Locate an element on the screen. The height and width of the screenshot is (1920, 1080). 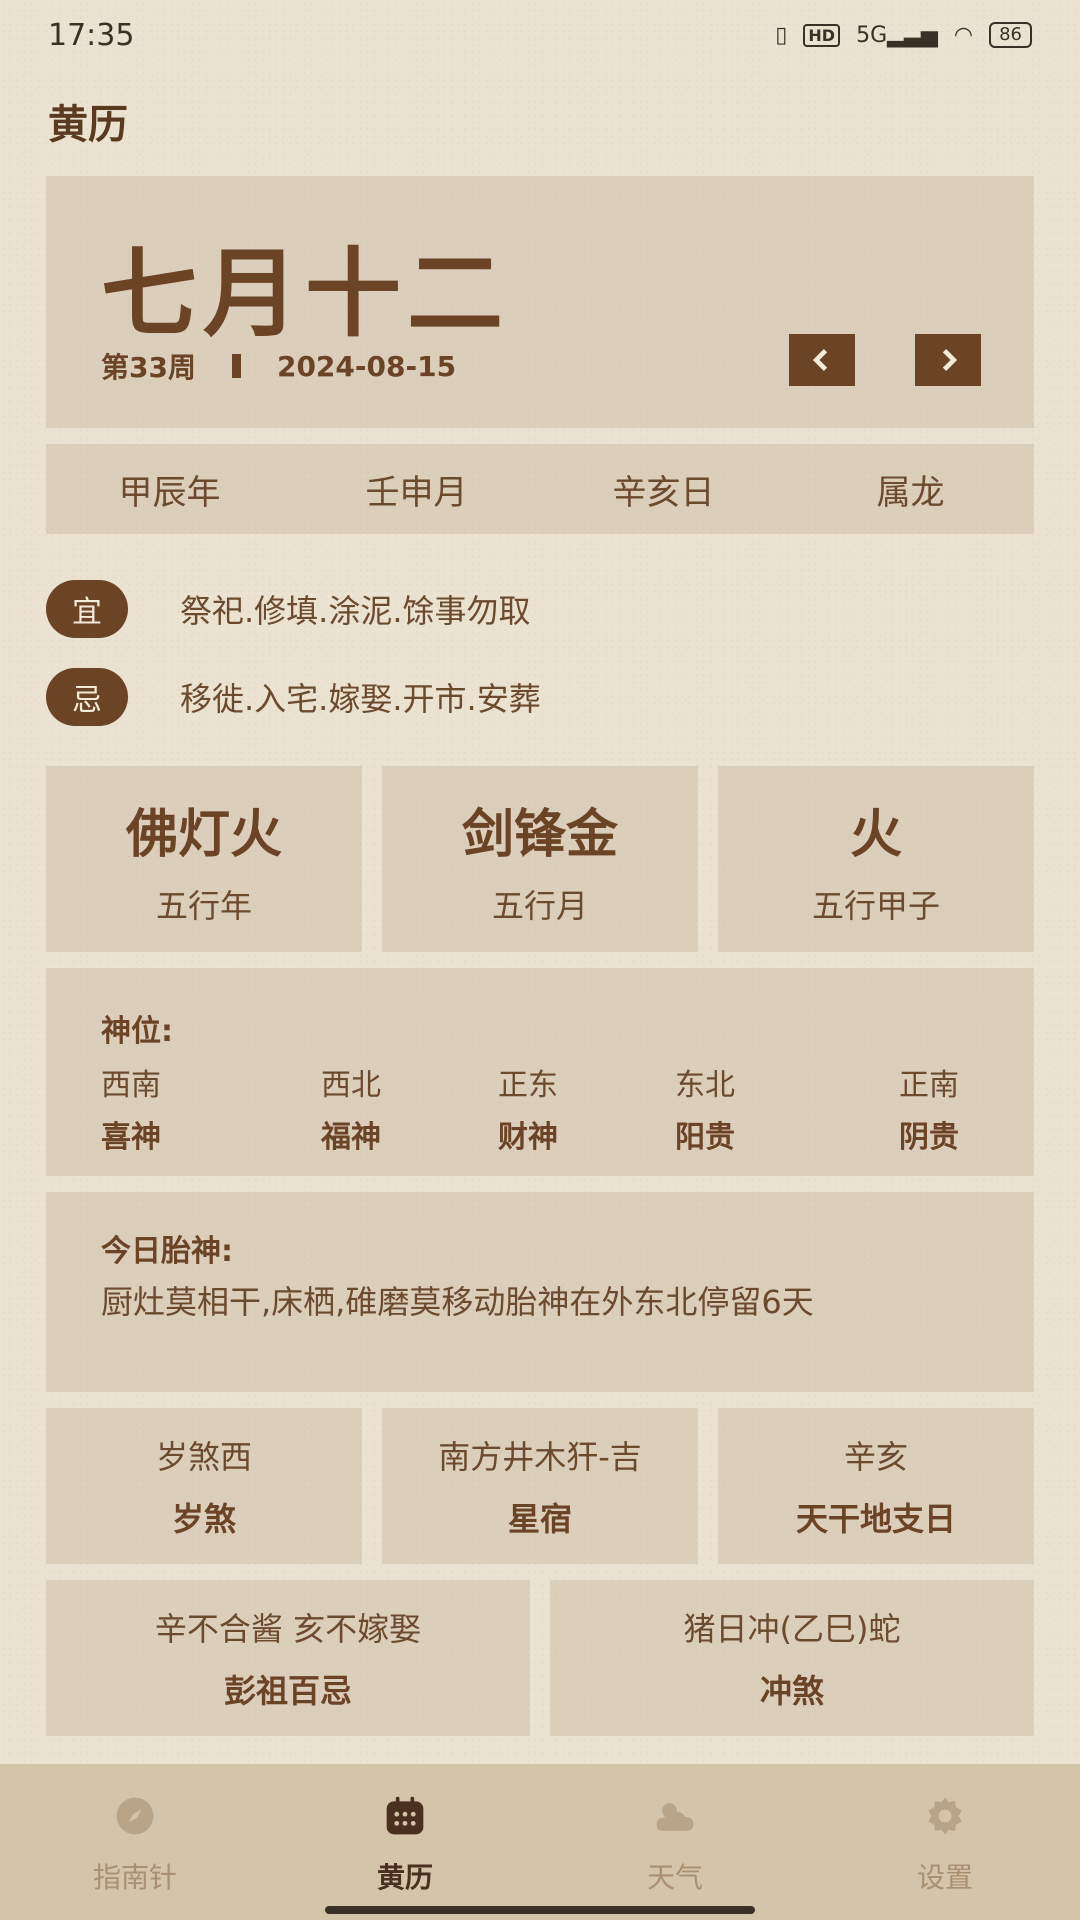
wifi-icon: ◠ is located at coordinates (963, 35).